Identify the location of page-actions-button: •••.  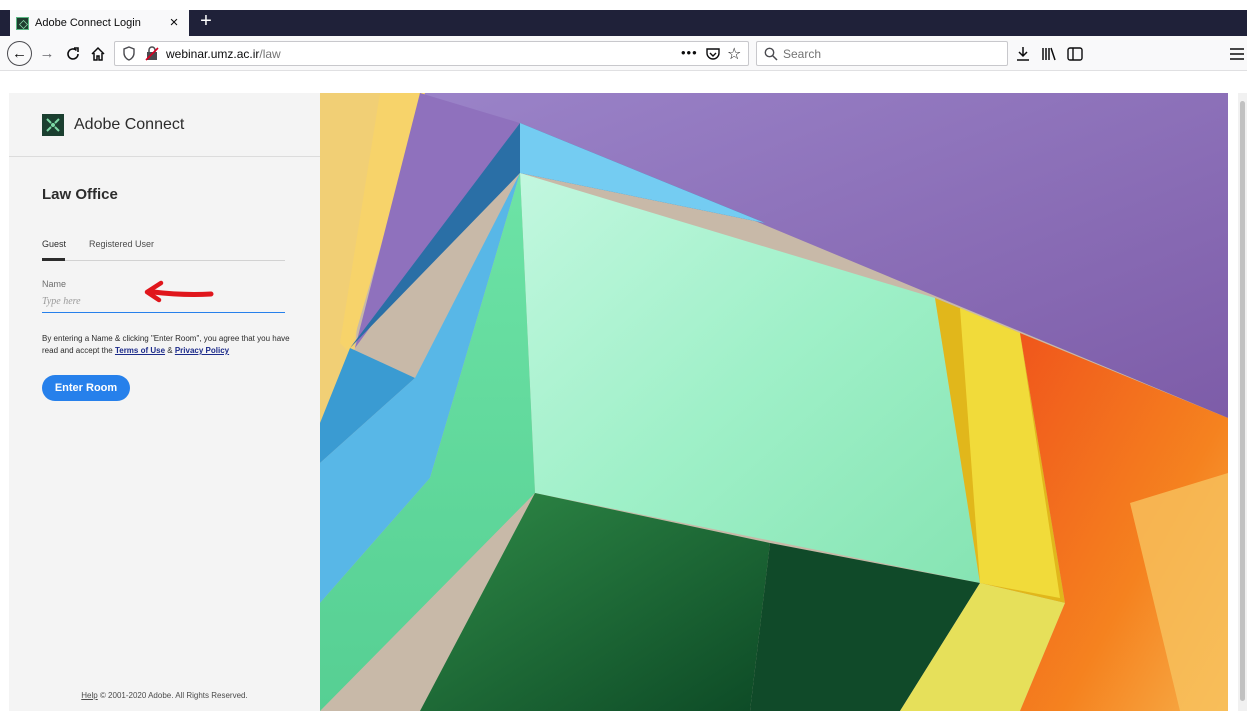
(689, 52).